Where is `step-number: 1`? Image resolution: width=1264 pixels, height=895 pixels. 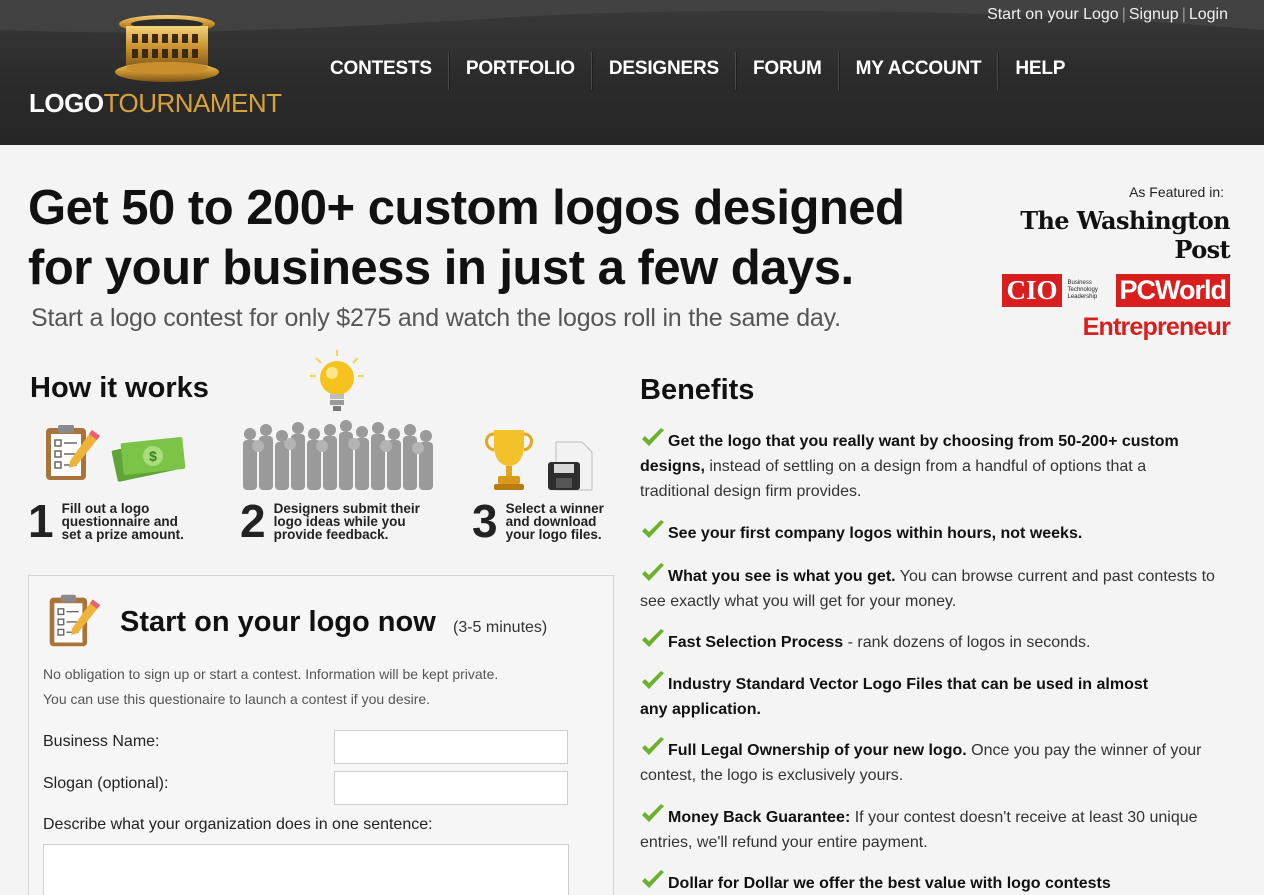
step-number: 1 is located at coordinates (41, 521).